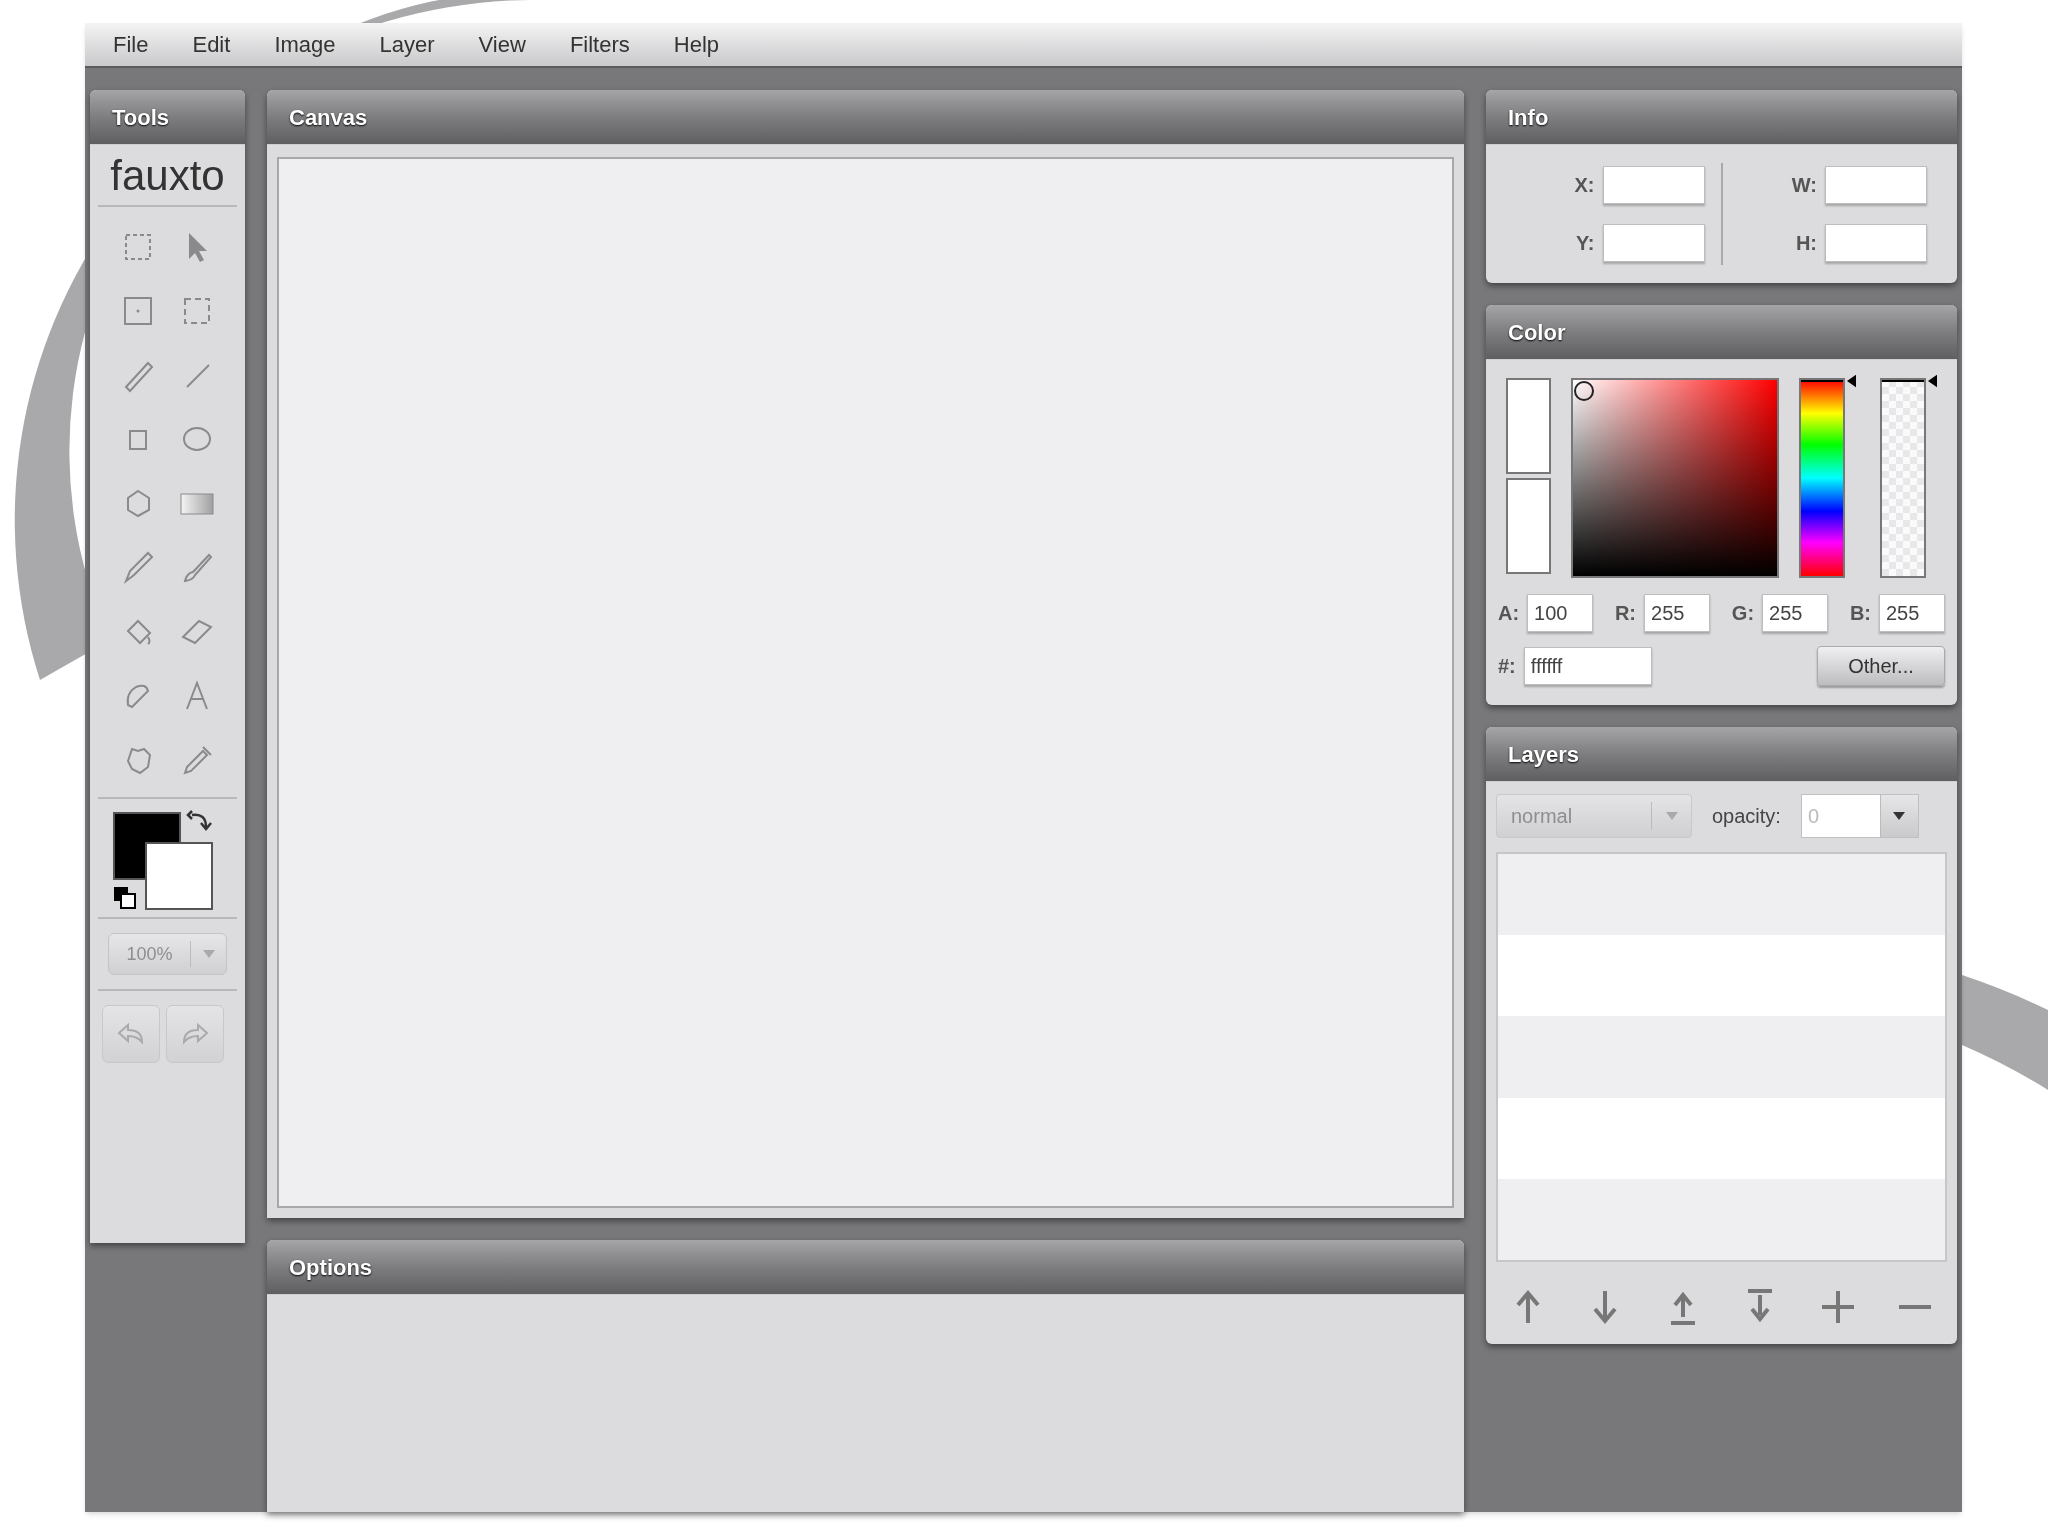  I want to click on field-label: H:, so click(1806, 243).